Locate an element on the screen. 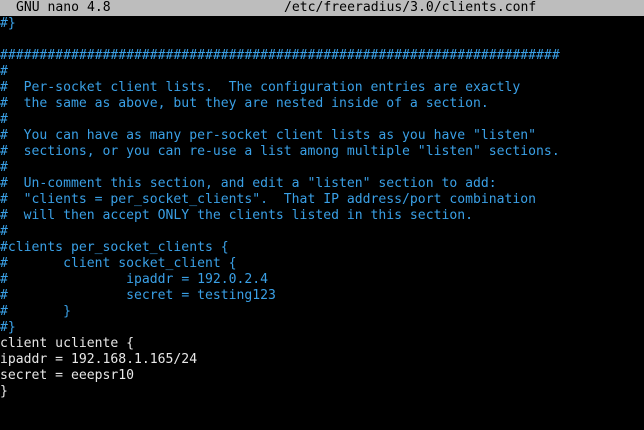 This screenshot has height=430, width=644. editor-line: secret = eeepsr10 is located at coordinates (67, 376).